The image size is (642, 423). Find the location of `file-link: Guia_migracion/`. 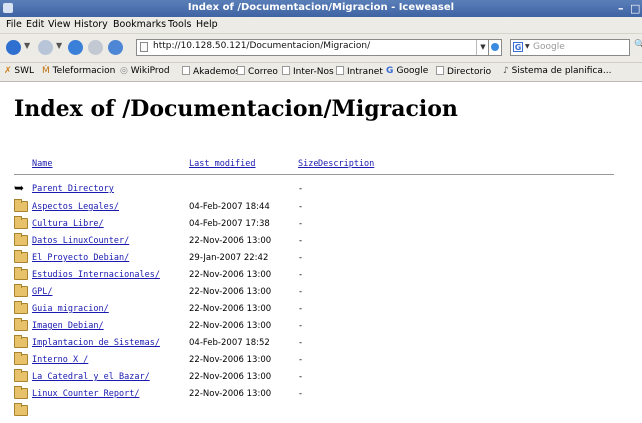

file-link: Guia_migracion/ is located at coordinates (70, 309).